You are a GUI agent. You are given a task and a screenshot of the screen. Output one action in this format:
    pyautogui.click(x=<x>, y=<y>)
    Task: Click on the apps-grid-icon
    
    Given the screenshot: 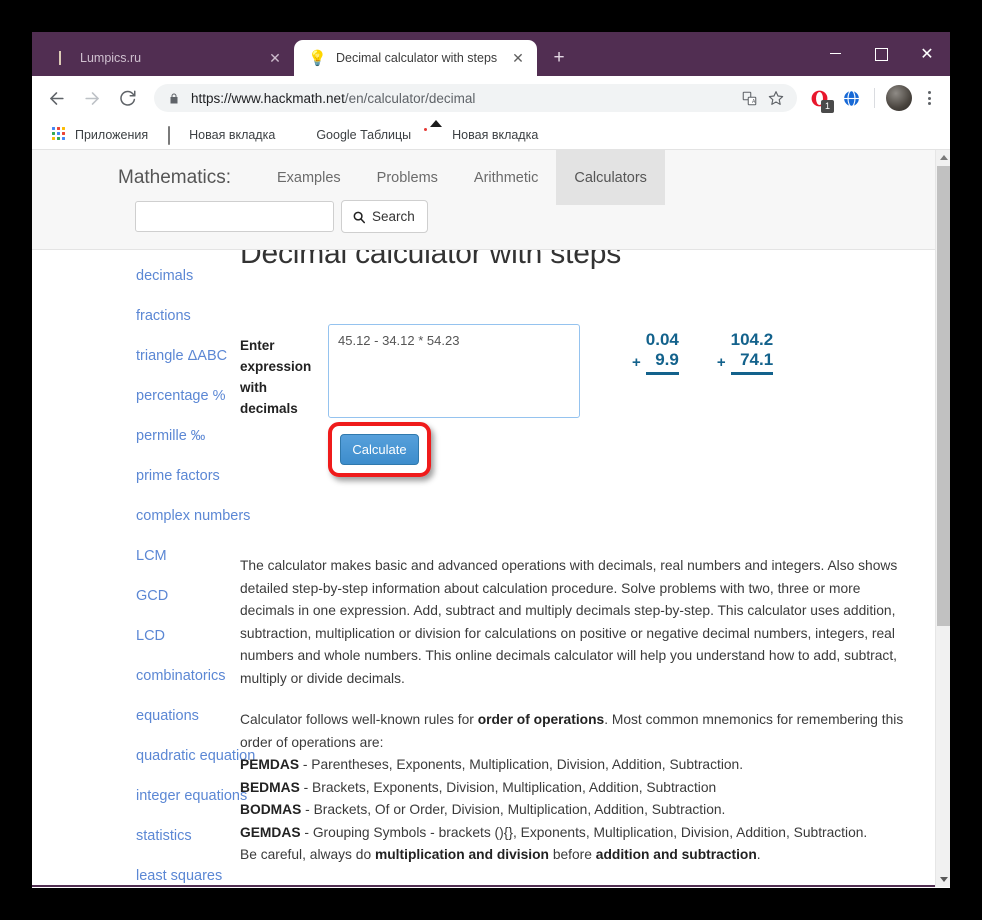 What is the action you would take?
    pyautogui.click(x=60, y=134)
    